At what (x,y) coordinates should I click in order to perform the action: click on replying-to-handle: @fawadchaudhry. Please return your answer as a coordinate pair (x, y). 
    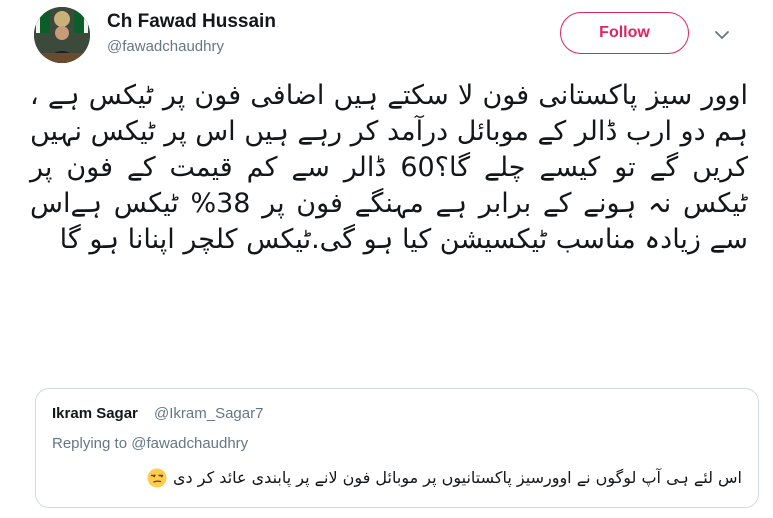
    Looking at the image, I should click on (189, 443).